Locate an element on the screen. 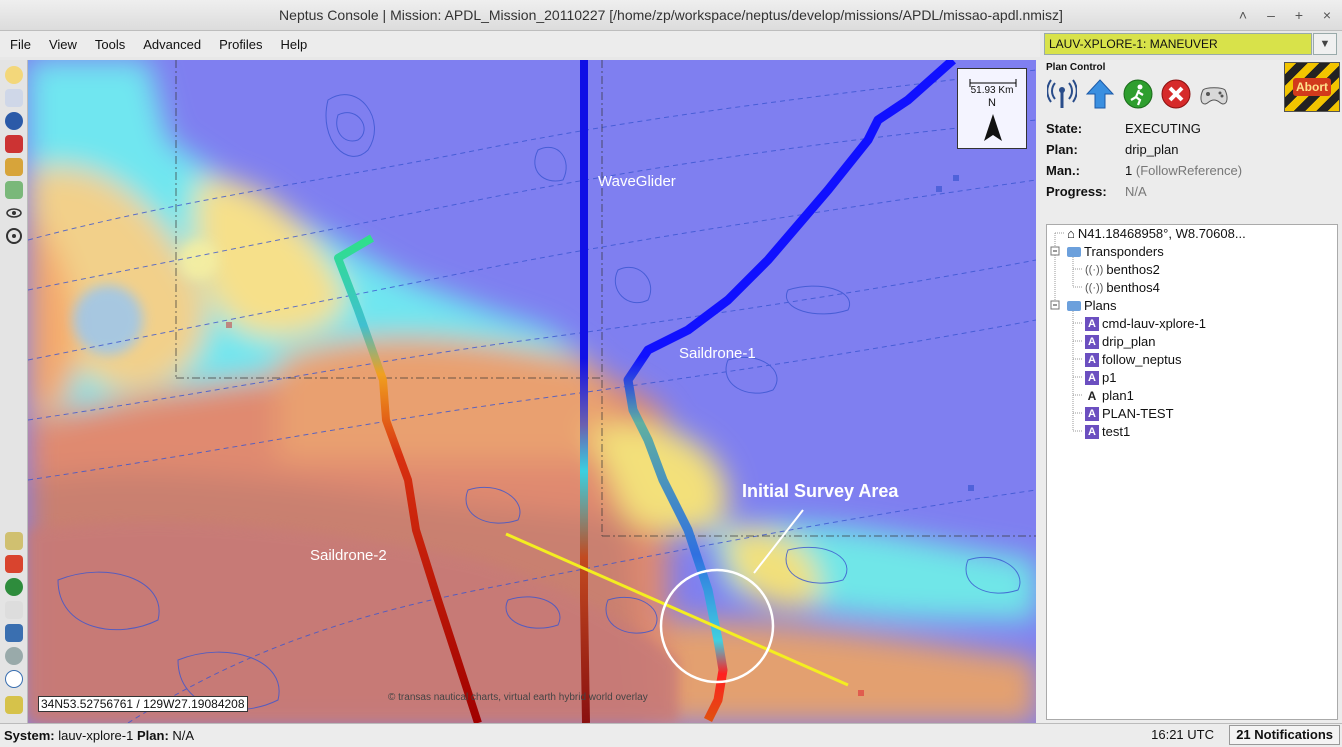 The image size is (1342, 747). abort-button: Abort is located at coordinates (1312, 87).